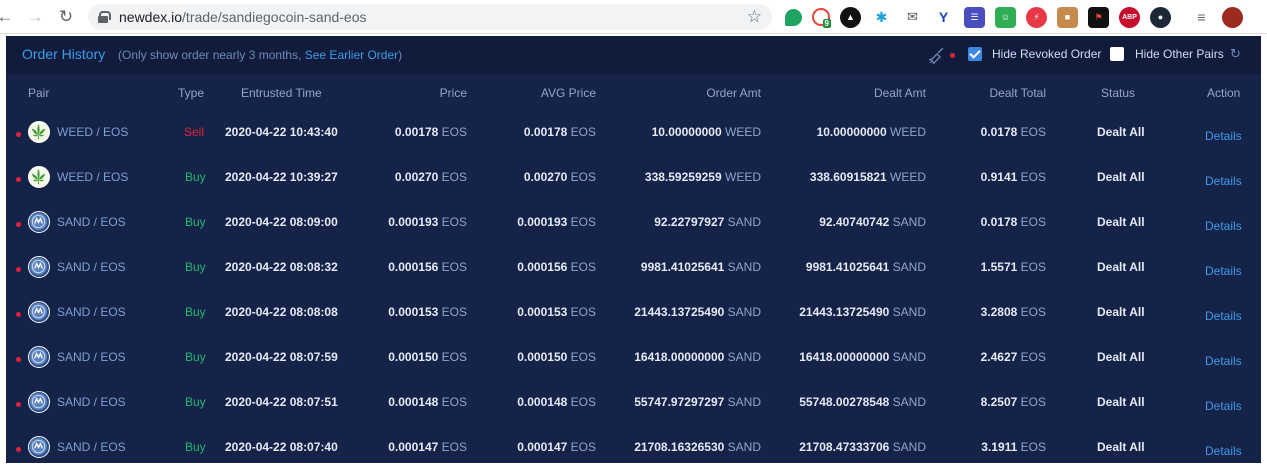  Describe the element at coordinates (872, 222) in the screenshot. I see `dealt-amt-value: 92.40740742 SAND` at that location.